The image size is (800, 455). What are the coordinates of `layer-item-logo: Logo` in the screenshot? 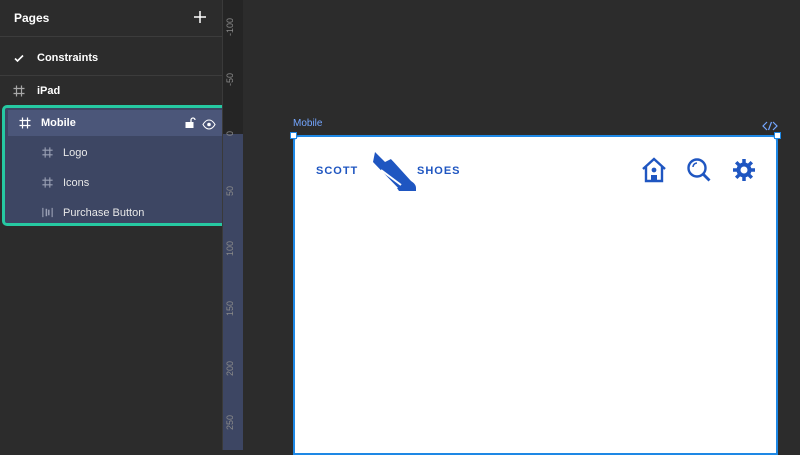 It's located at (116, 153).